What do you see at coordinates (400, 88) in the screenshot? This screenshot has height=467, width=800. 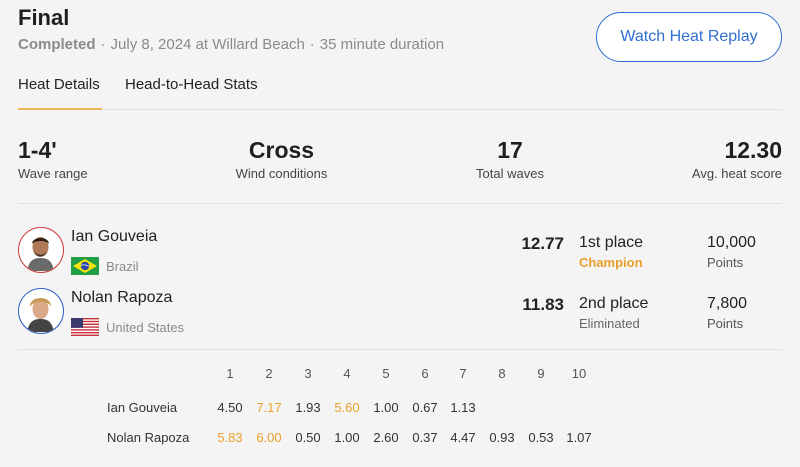 I see `tab-bar: Heat Details Head-to-Head Stats` at bounding box center [400, 88].